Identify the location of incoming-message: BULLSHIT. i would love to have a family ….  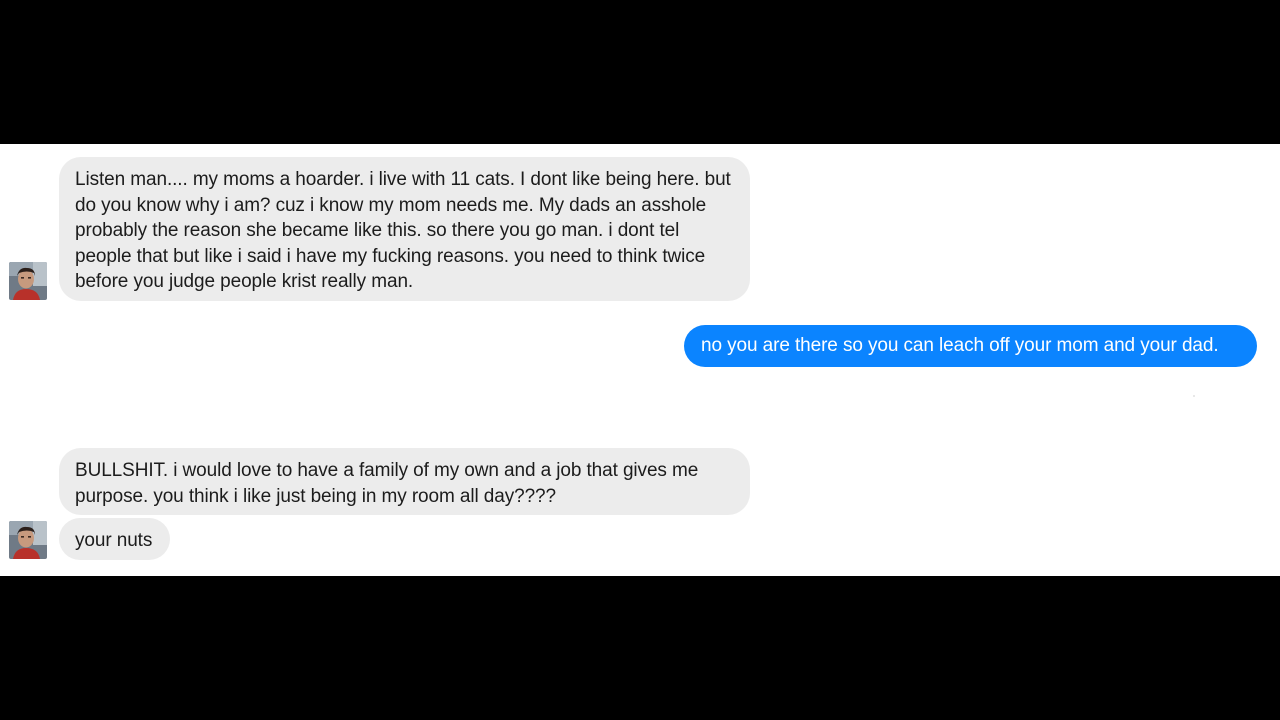
(404, 481).